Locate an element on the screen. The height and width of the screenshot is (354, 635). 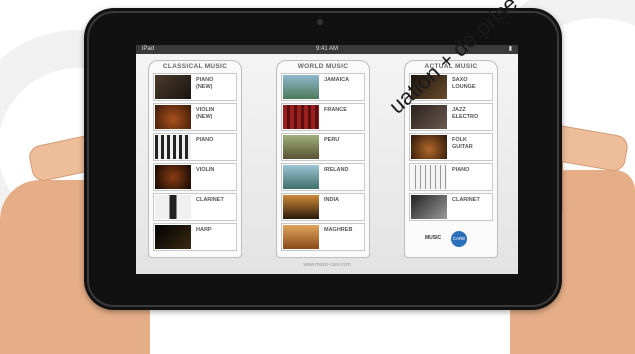
item-label: INDIA is located at coordinates (331, 200).